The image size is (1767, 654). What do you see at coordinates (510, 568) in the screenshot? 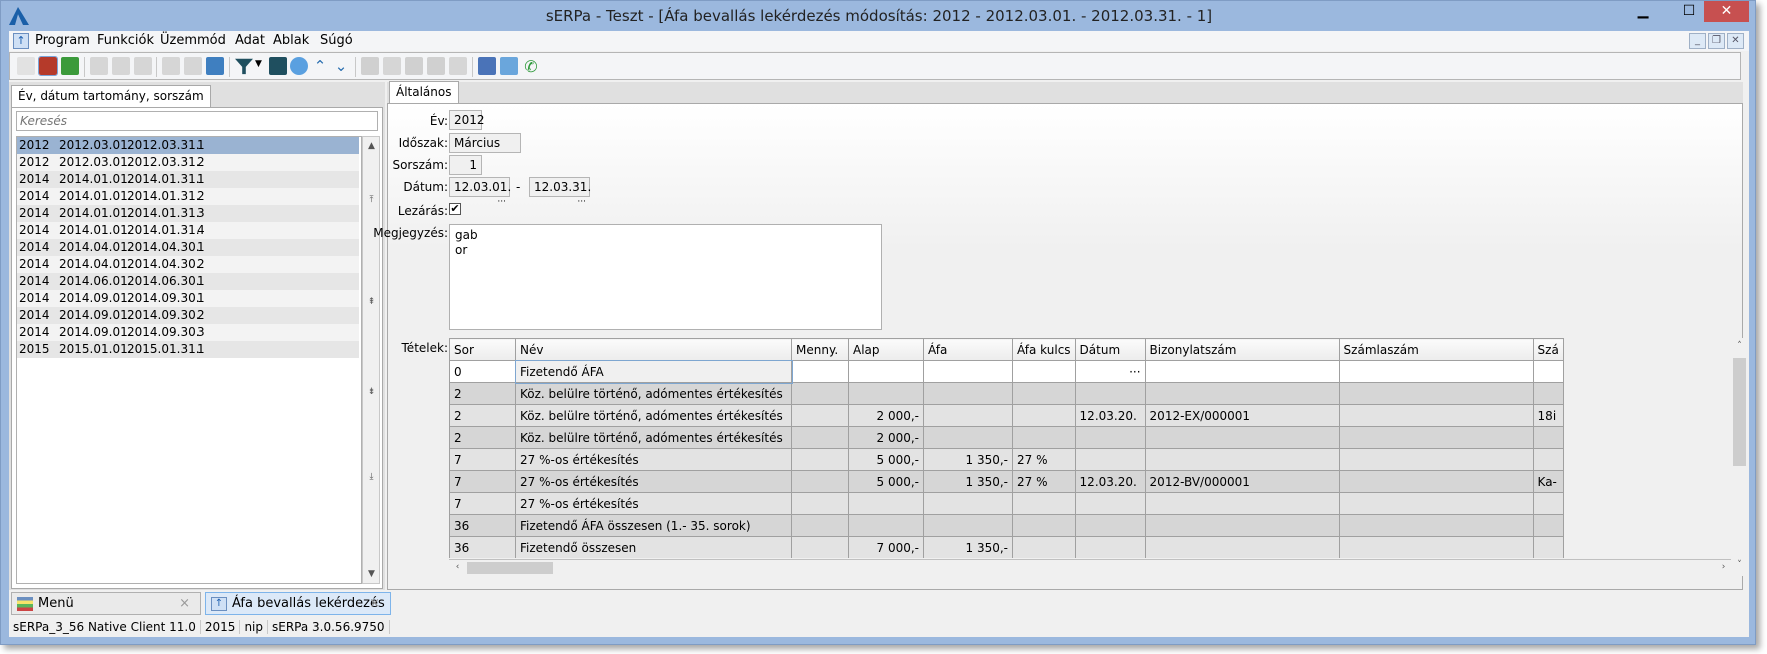
I see `horizontal-scroll-thumb` at bounding box center [510, 568].